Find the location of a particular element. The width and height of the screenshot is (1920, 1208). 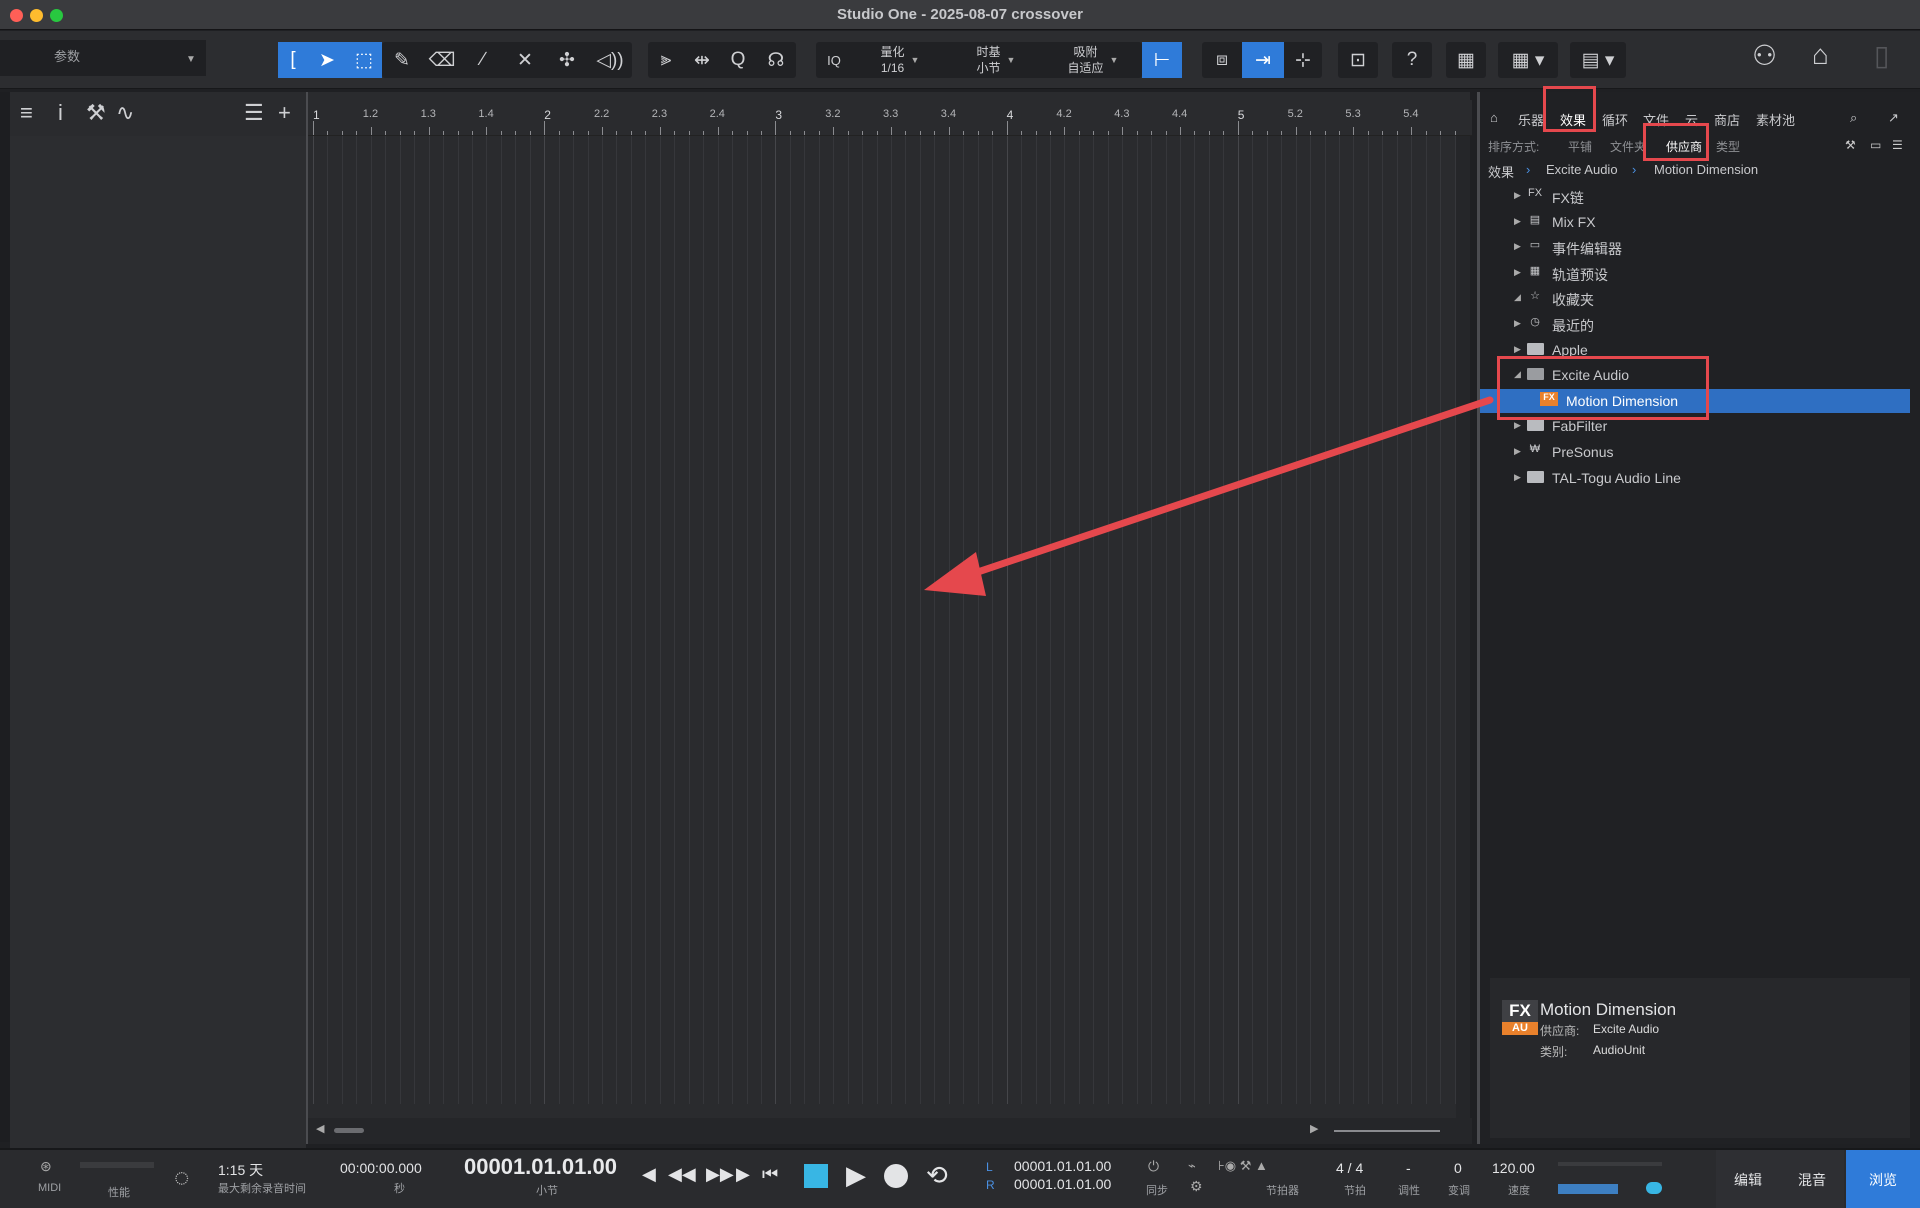

seconds-label: 秒 is located at coordinates (399, 1189).